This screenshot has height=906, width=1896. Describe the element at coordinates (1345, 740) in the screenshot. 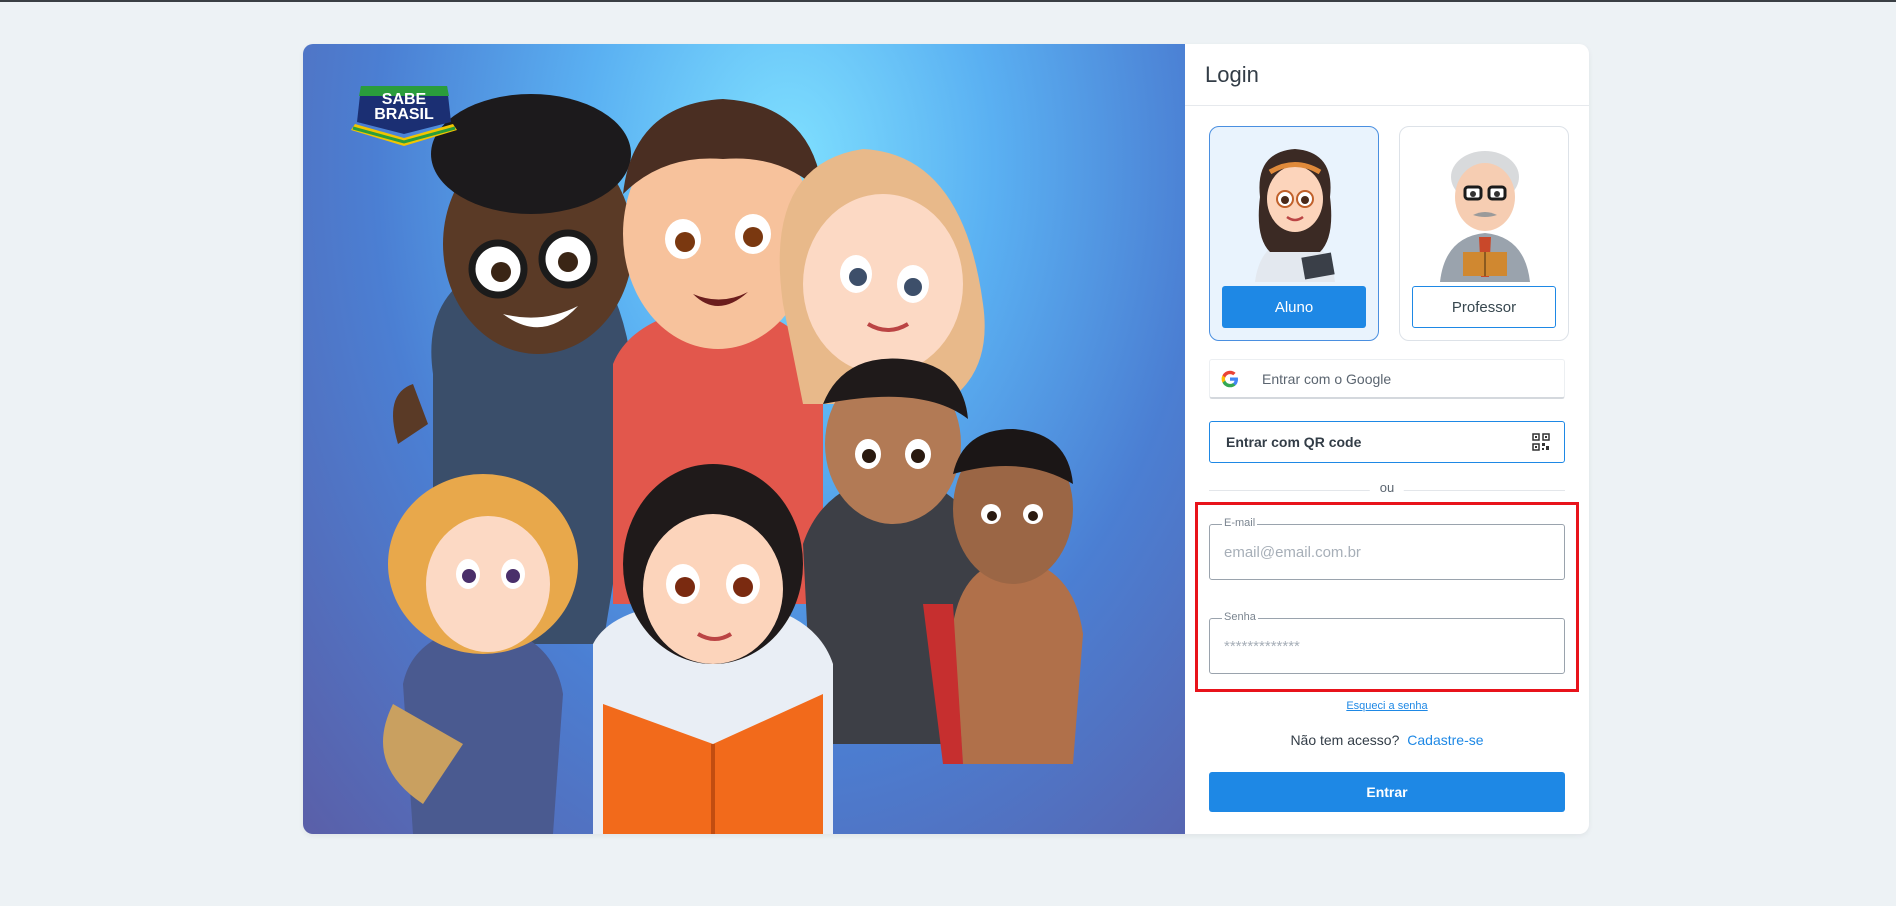

I see `signup-prompt: Não tem acesso?` at that location.